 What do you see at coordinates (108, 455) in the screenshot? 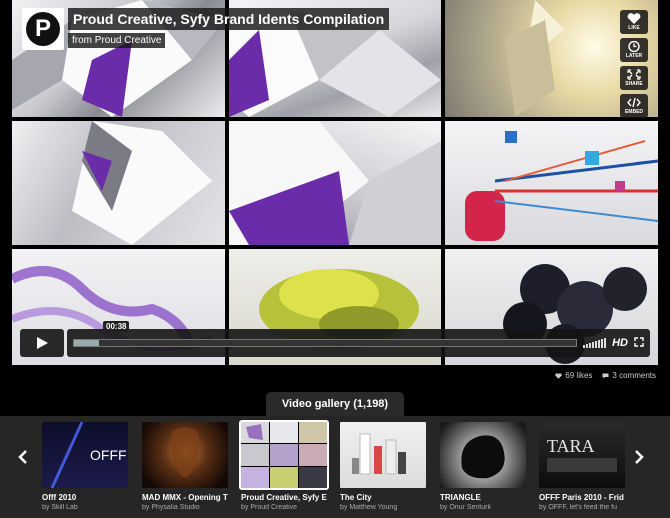
I see `thumb-offf-text: OFFF` at bounding box center [108, 455].